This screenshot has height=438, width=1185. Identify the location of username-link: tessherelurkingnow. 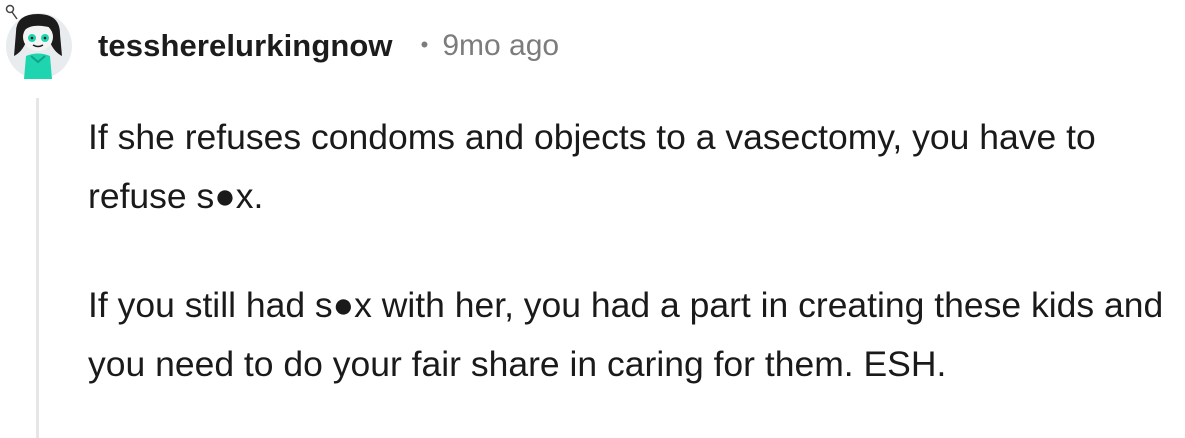
(245, 46).